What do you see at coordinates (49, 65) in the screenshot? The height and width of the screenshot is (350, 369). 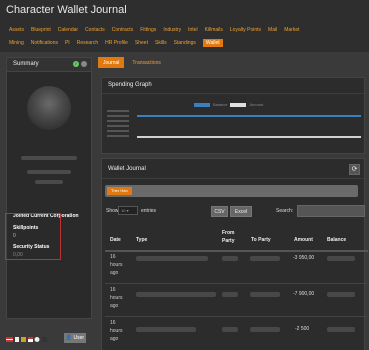 I see `summary-header: Summary ✓` at bounding box center [49, 65].